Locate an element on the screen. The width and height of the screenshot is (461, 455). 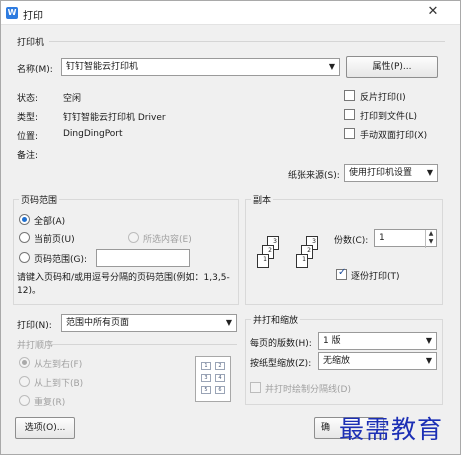
manual-duplex-label: 手动双面打印(X) is located at coordinates (394, 136).